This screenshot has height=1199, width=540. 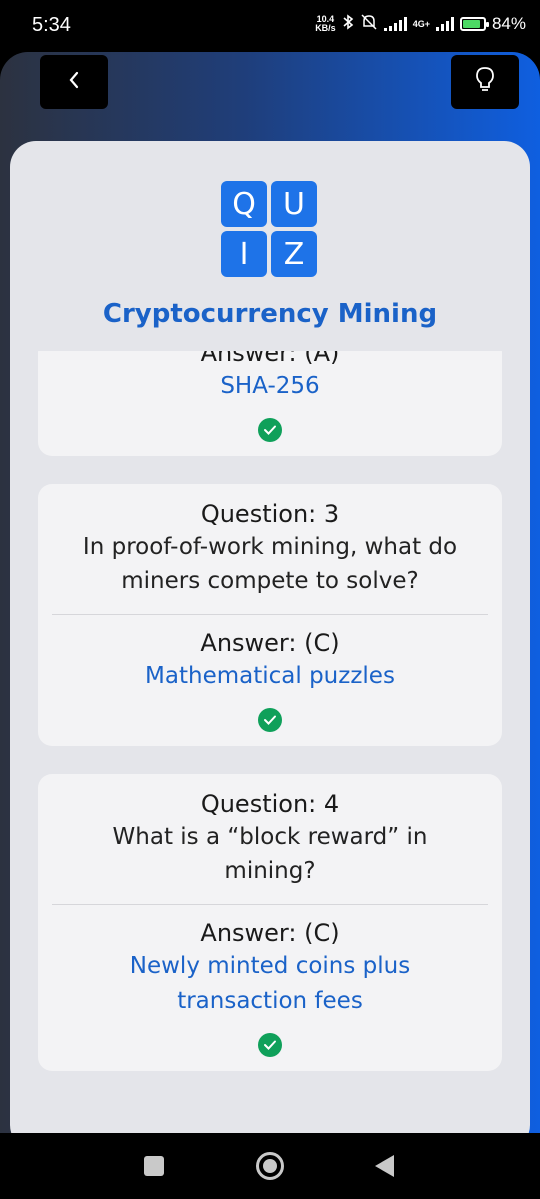 What do you see at coordinates (270, 514) in the screenshot?
I see `question-label: Question: 3` at bounding box center [270, 514].